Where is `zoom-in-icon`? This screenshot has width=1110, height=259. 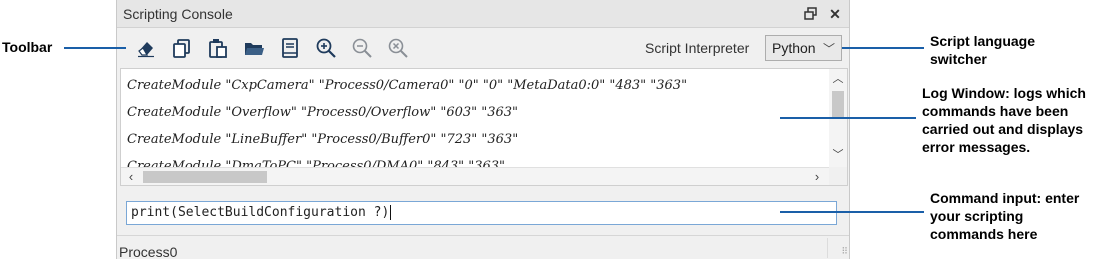
zoom-in-icon is located at coordinates (326, 48).